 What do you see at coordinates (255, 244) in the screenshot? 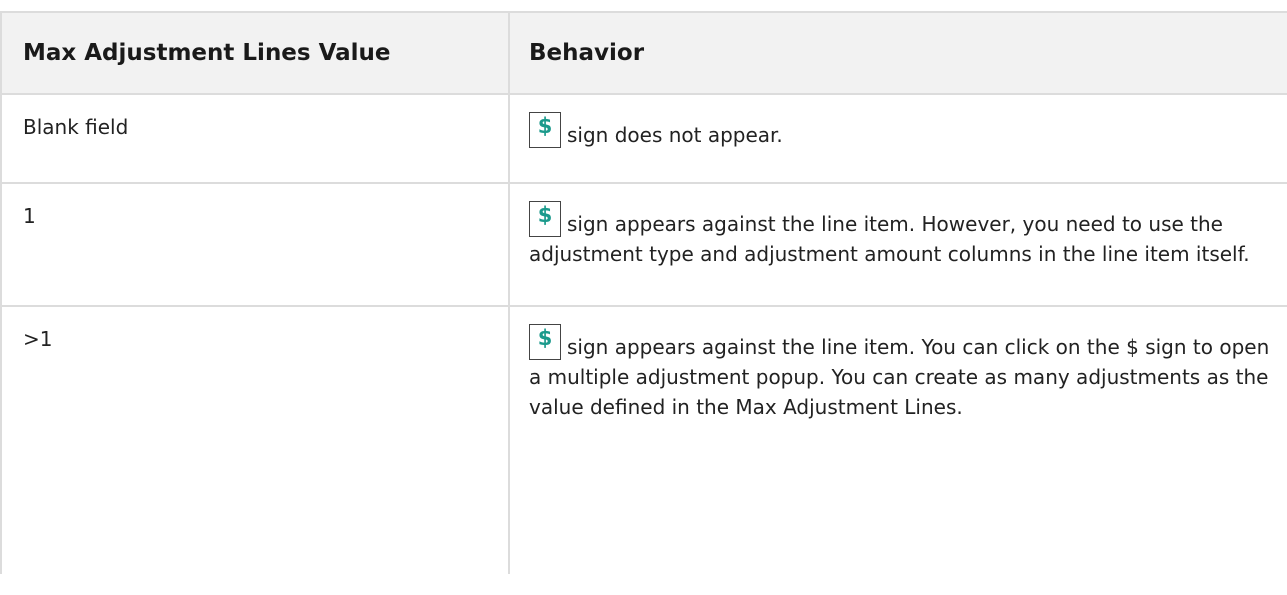
I see `value-cell: 1` at bounding box center [255, 244].